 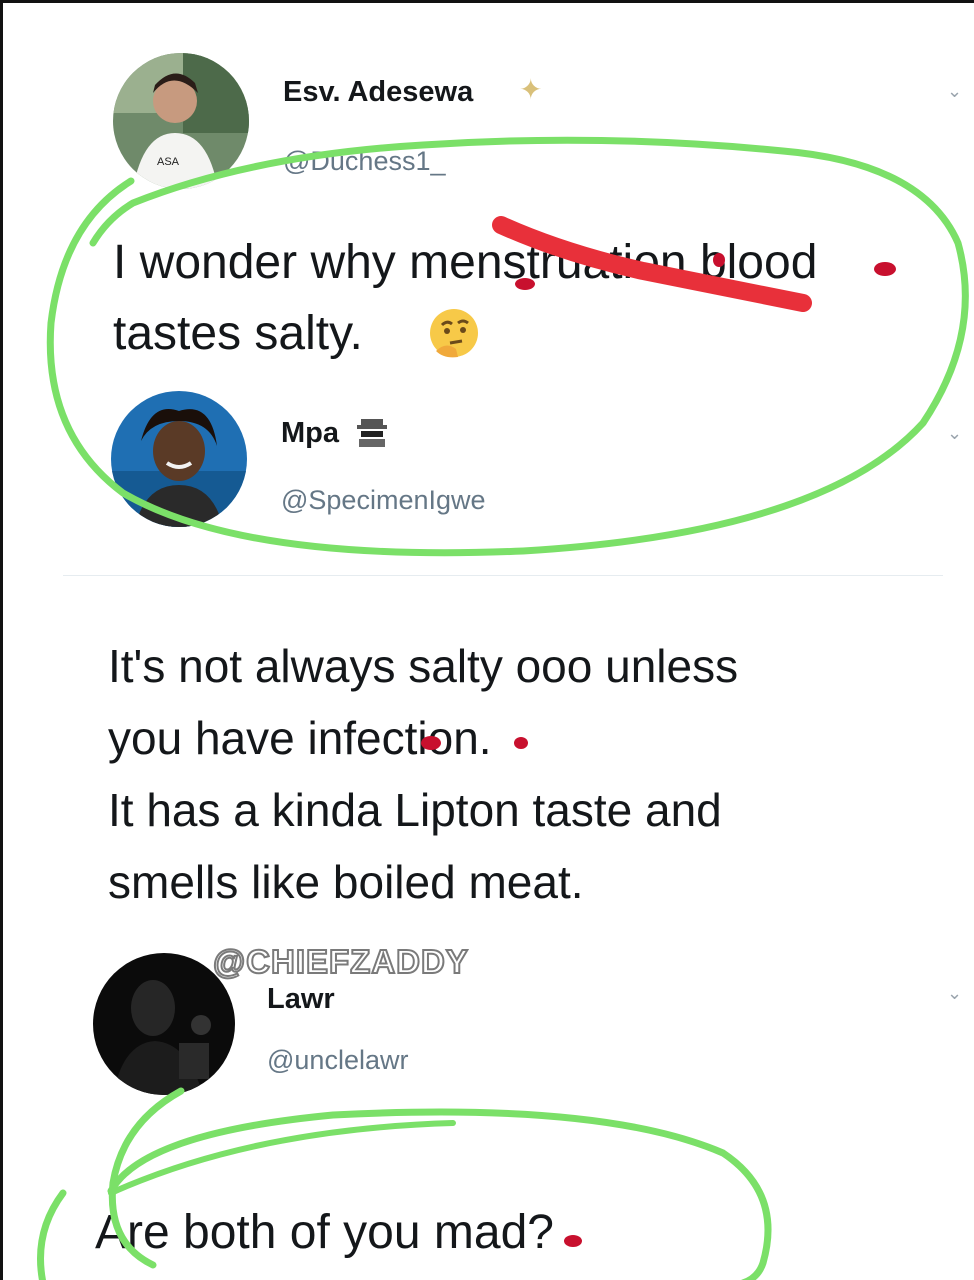 What do you see at coordinates (364, 161) in the screenshot?
I see `handle-adesewa: @Duchess1_` at bounding box center [364, 161].